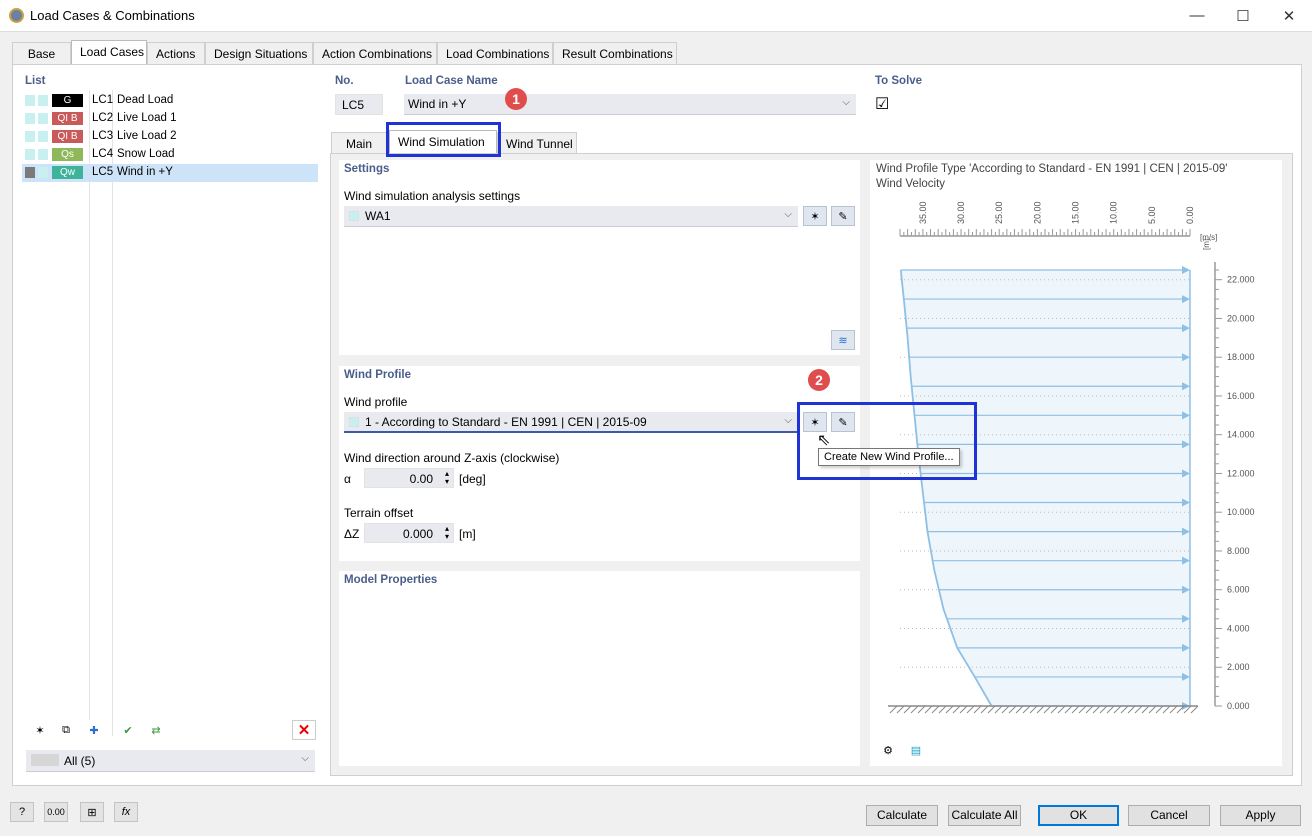 The height and width of the screenshot is (836, 1312). What do you see at coordinates (103, 118) in the screenshot?
I see `load-case-id: LC2` at bounding box center [103, 118].